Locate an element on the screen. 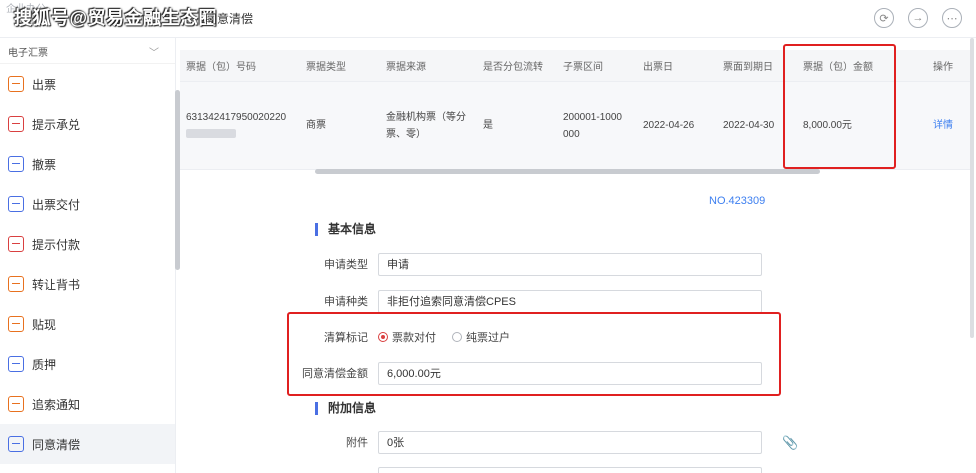 Image resolution: width=976 pixels, height=473 pixels. sidebar-item-label: 同意清偿 is located at coordinates (56, 444).